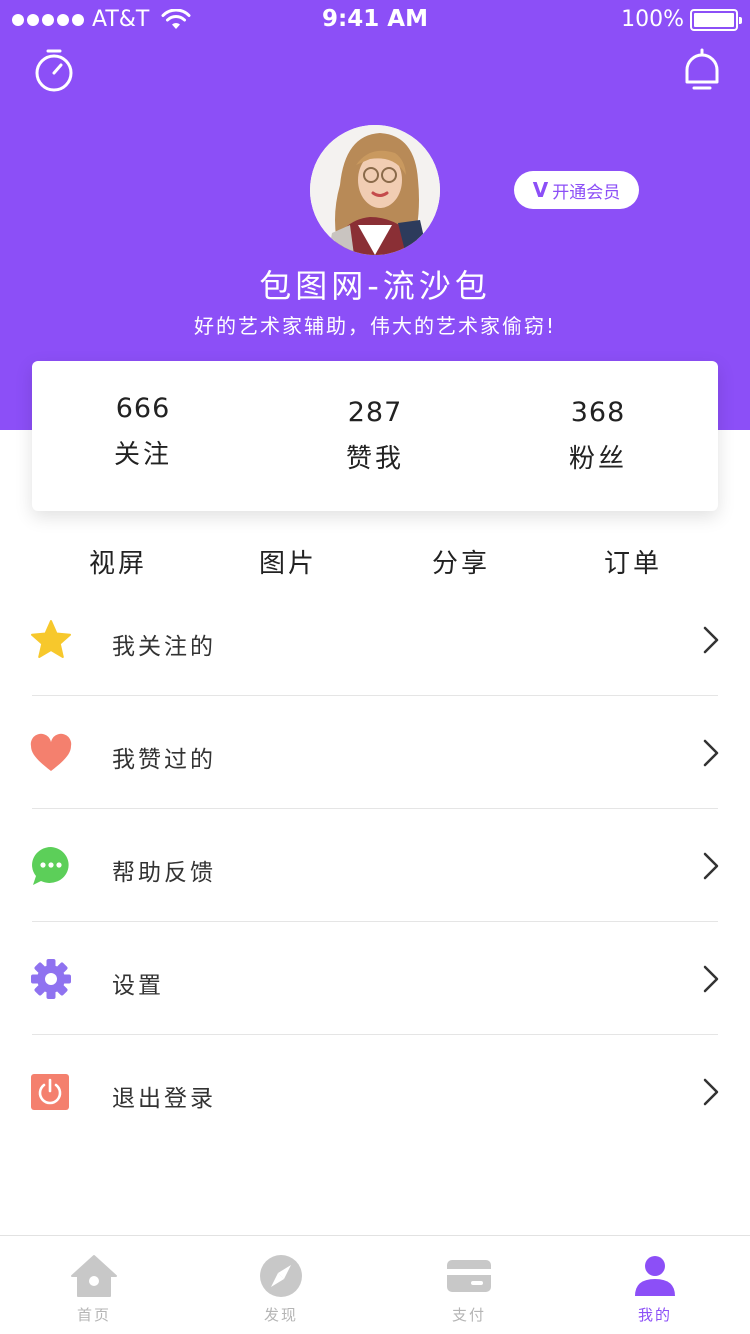  What do you see at coordinates (702, 70) in the screenshot?
I see `bell-icon` at bounding box center [702, 70].